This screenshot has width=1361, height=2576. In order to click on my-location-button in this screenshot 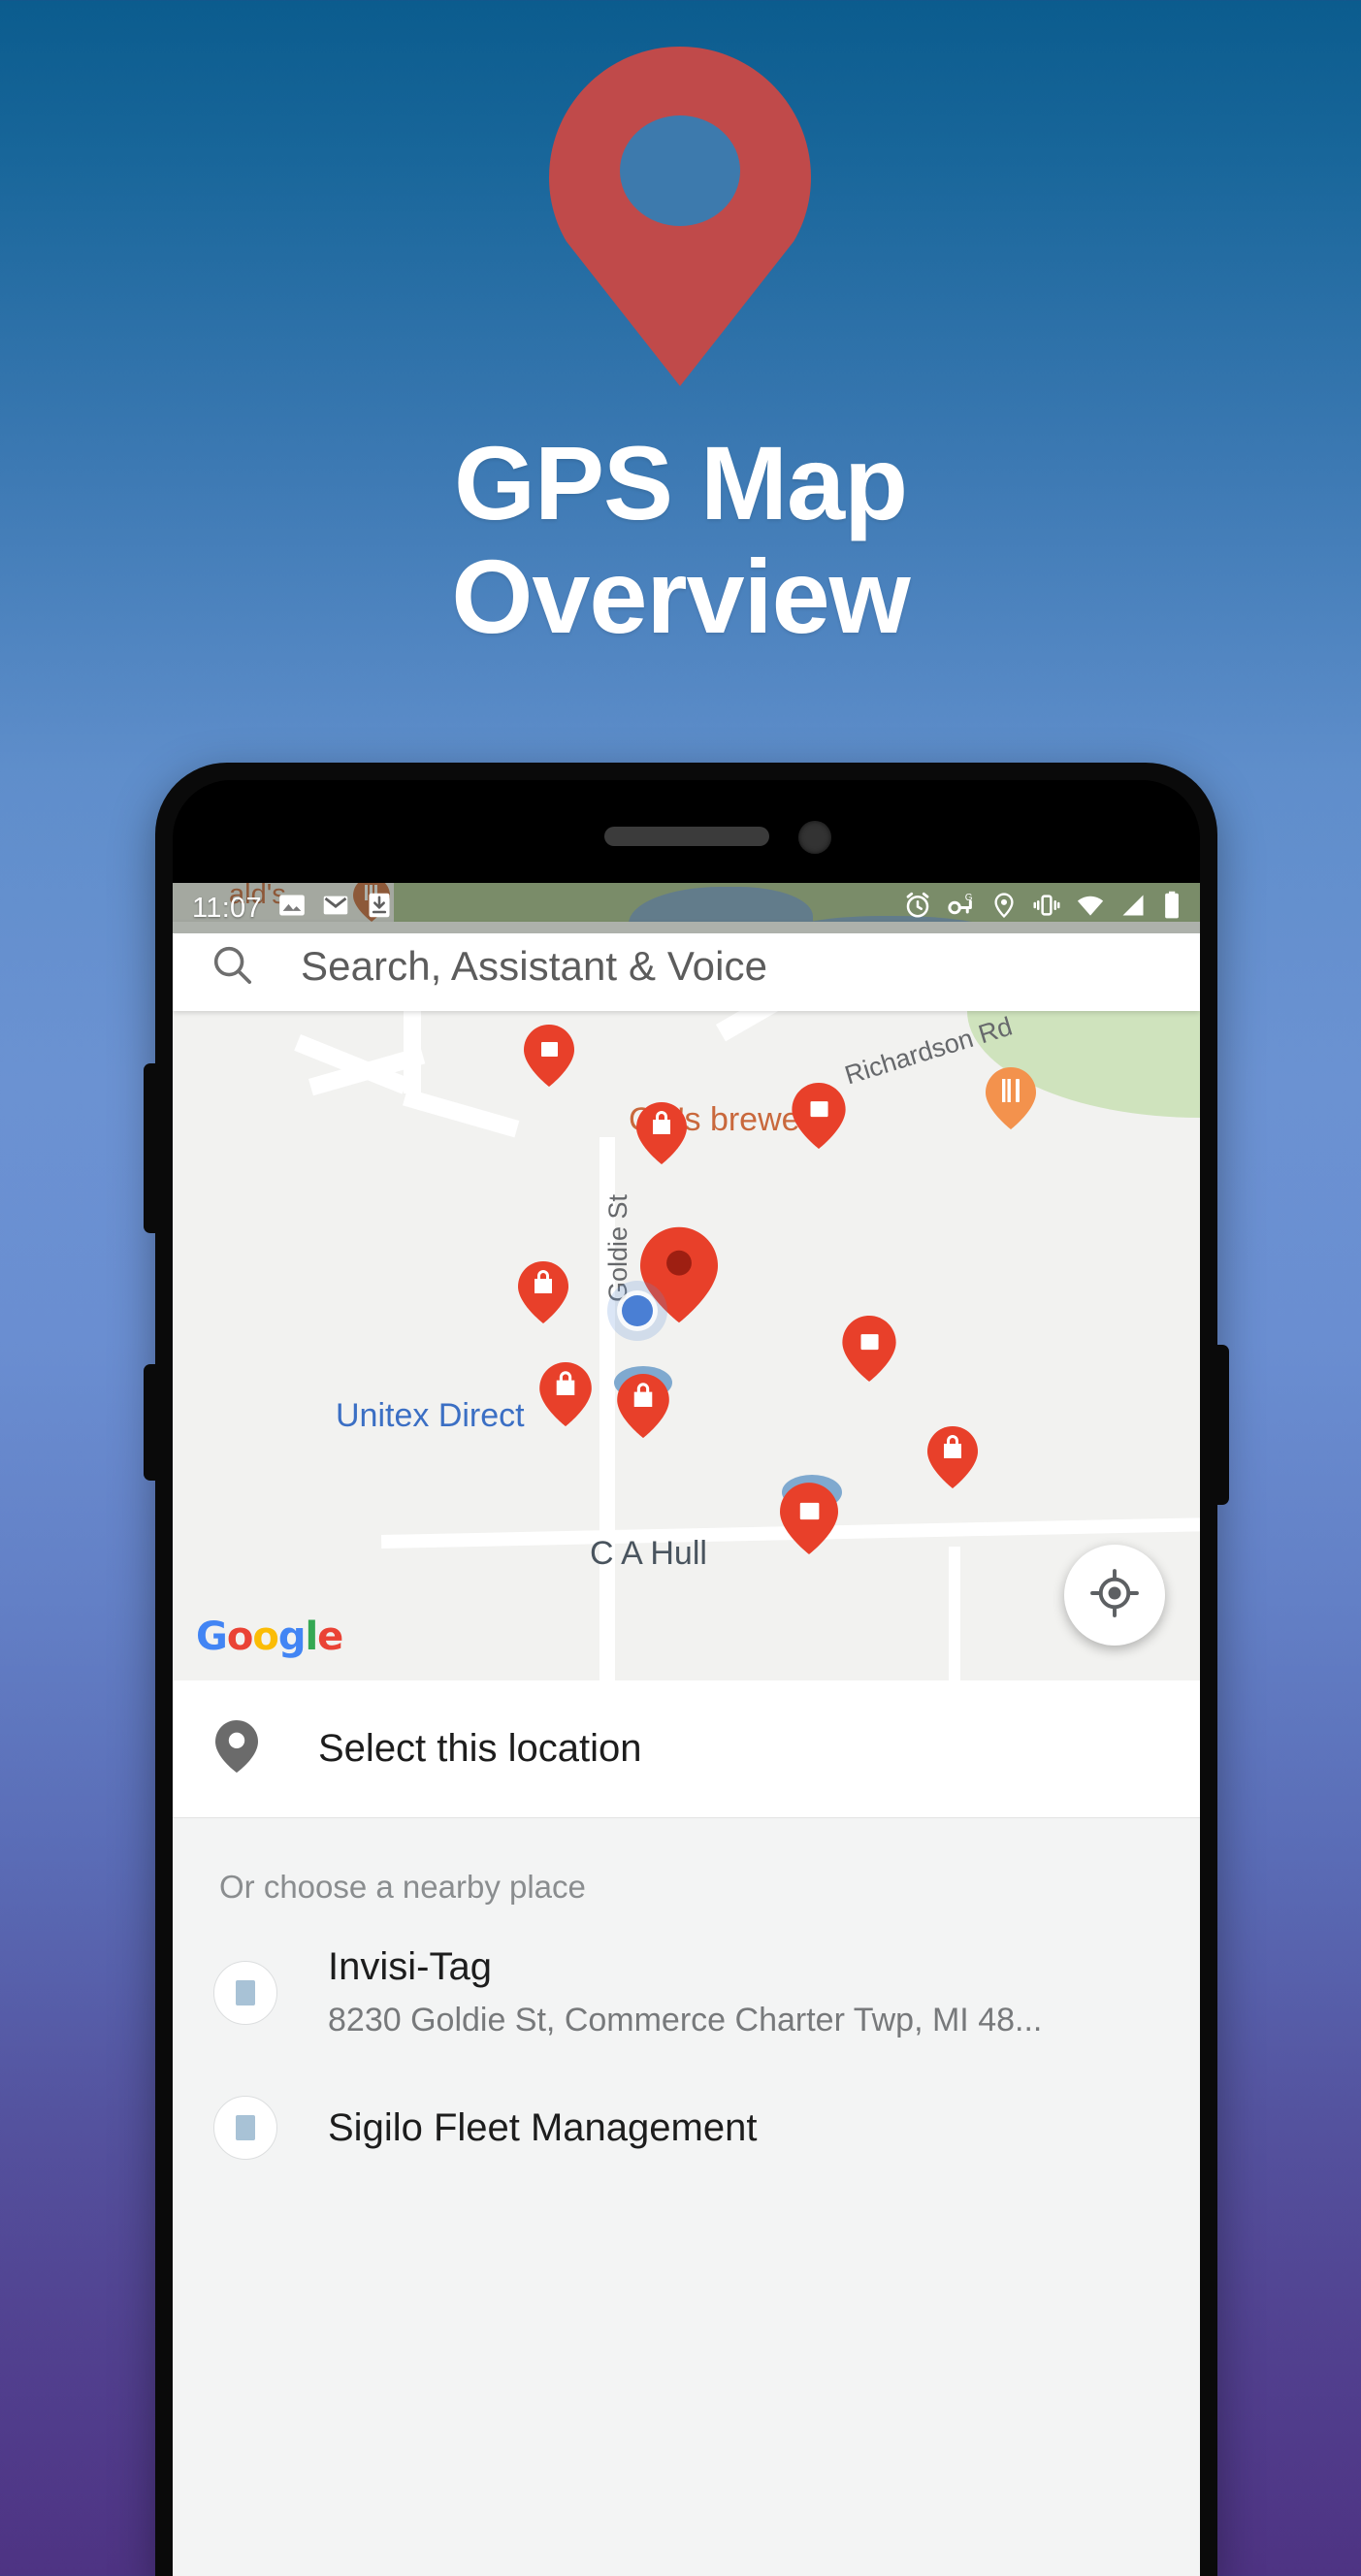, I will do `click(1114, 1596)`.